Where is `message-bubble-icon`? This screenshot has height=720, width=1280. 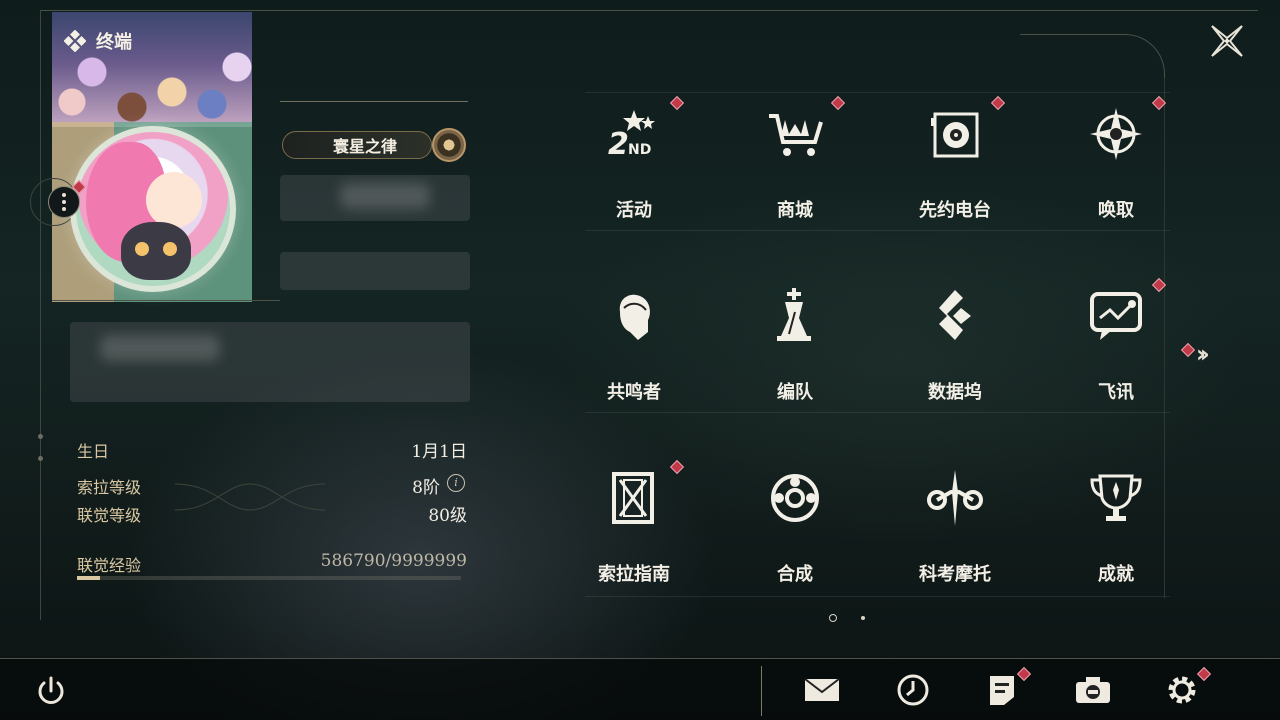 message-bubble-icon is located at coordinates (1116, 316).